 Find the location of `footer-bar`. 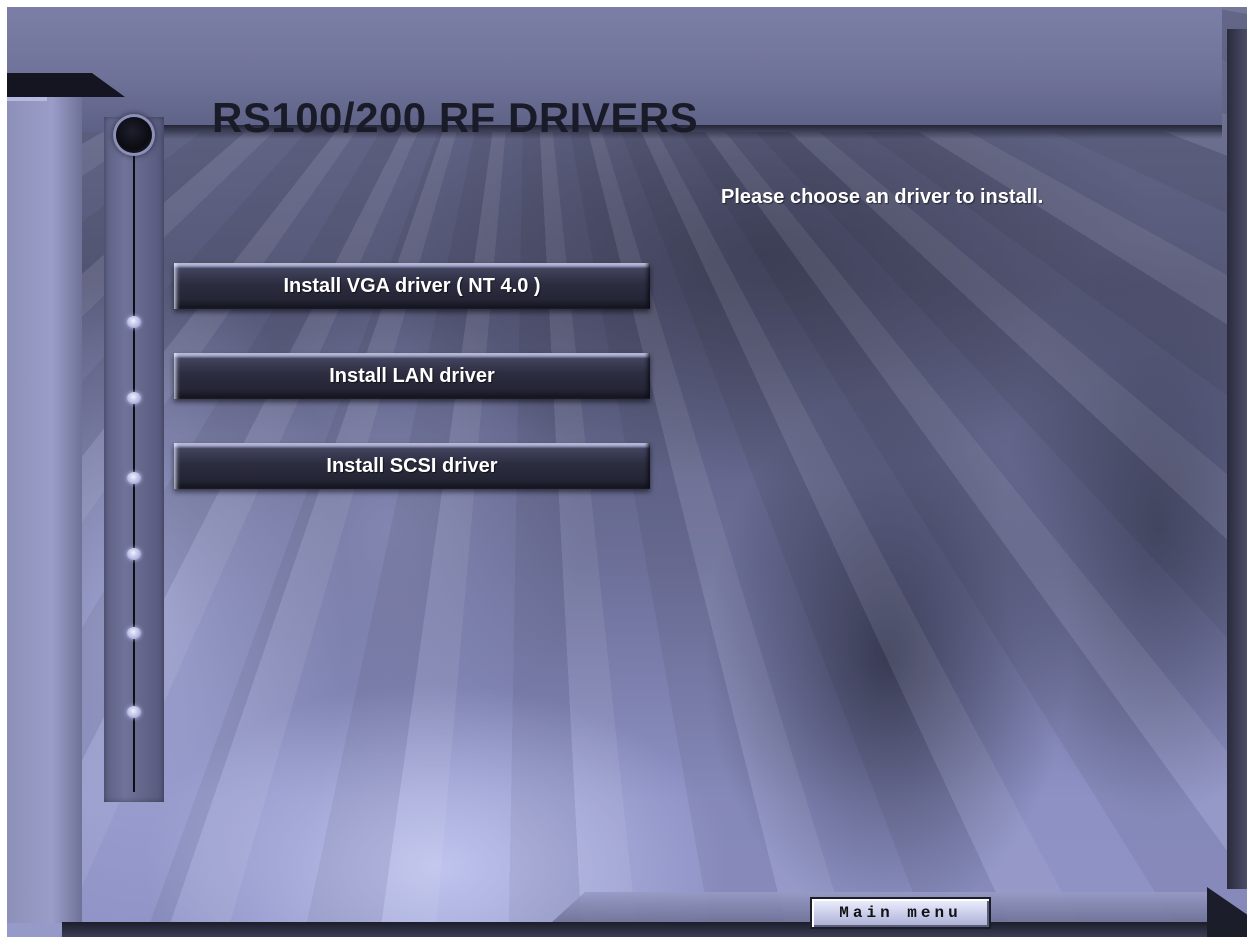

footer-bar is located at coordinates (654, 929).